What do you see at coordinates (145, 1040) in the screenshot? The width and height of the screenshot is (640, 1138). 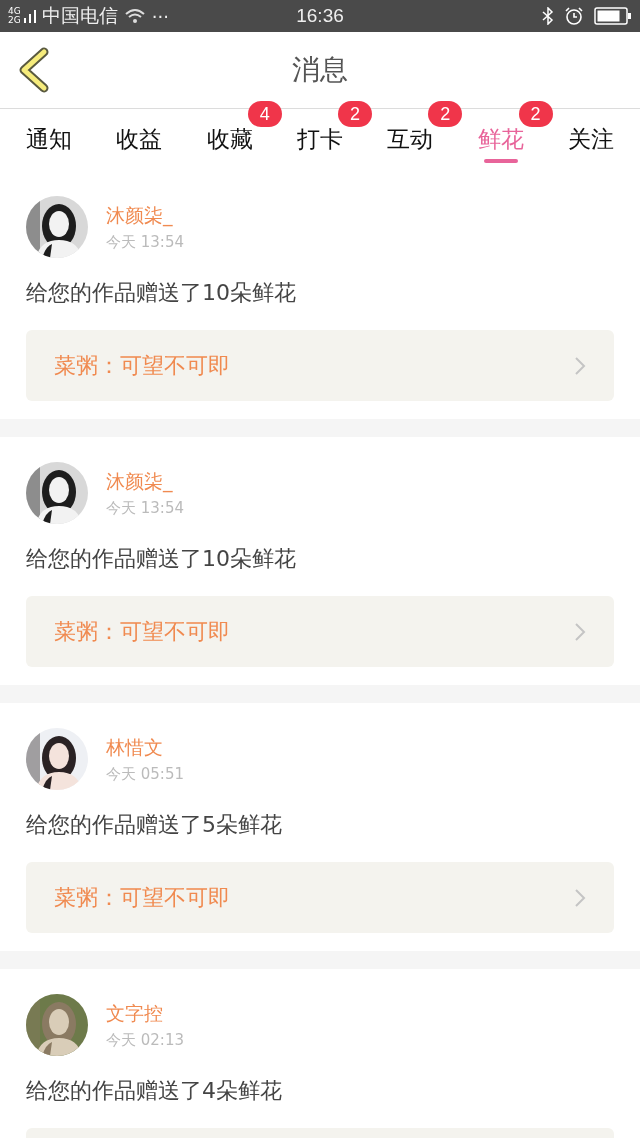 I see `message-time: 今天 02:13` at bounding box center [145, 1040].